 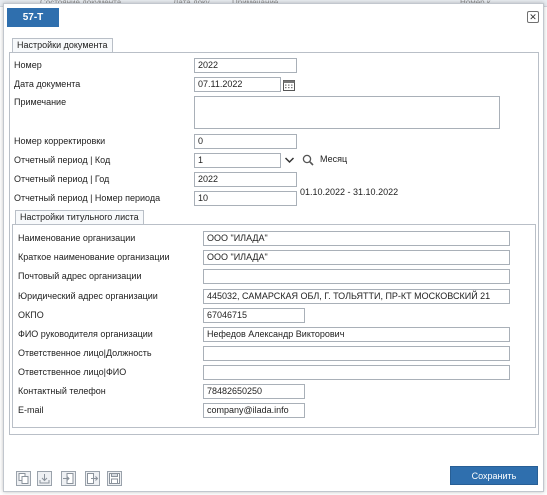 I want to click on dialog-title: 57-Т, so click(x=33, y=17).